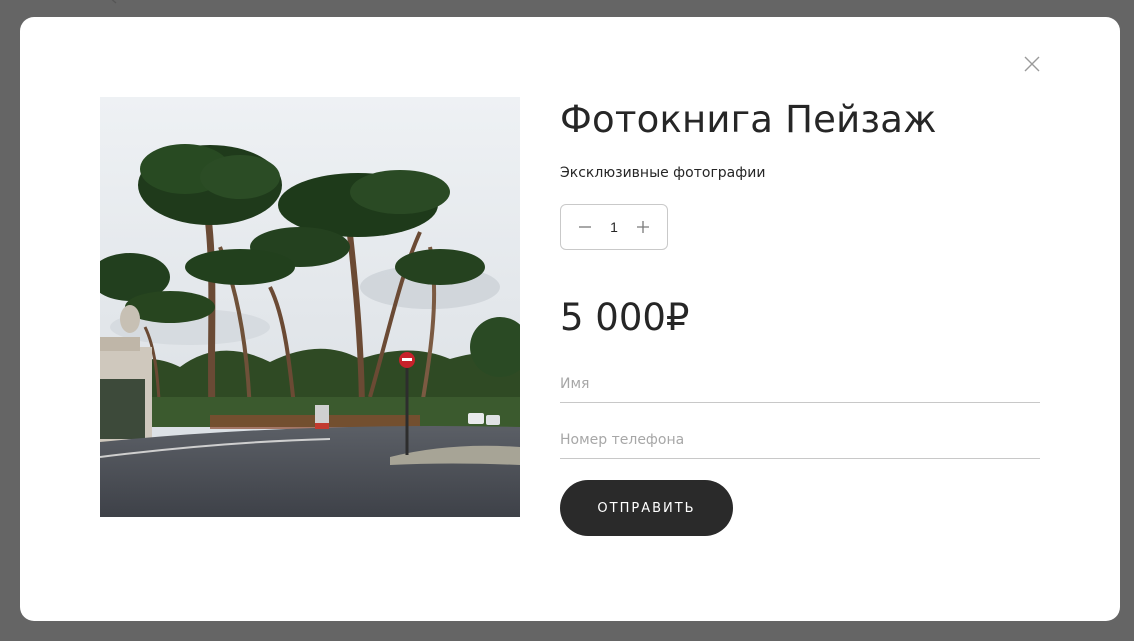  What do you see at coordinates (114, 2) in the screenshot?
I see `backdrop-partial-icon` at bounding box center [114, 2].